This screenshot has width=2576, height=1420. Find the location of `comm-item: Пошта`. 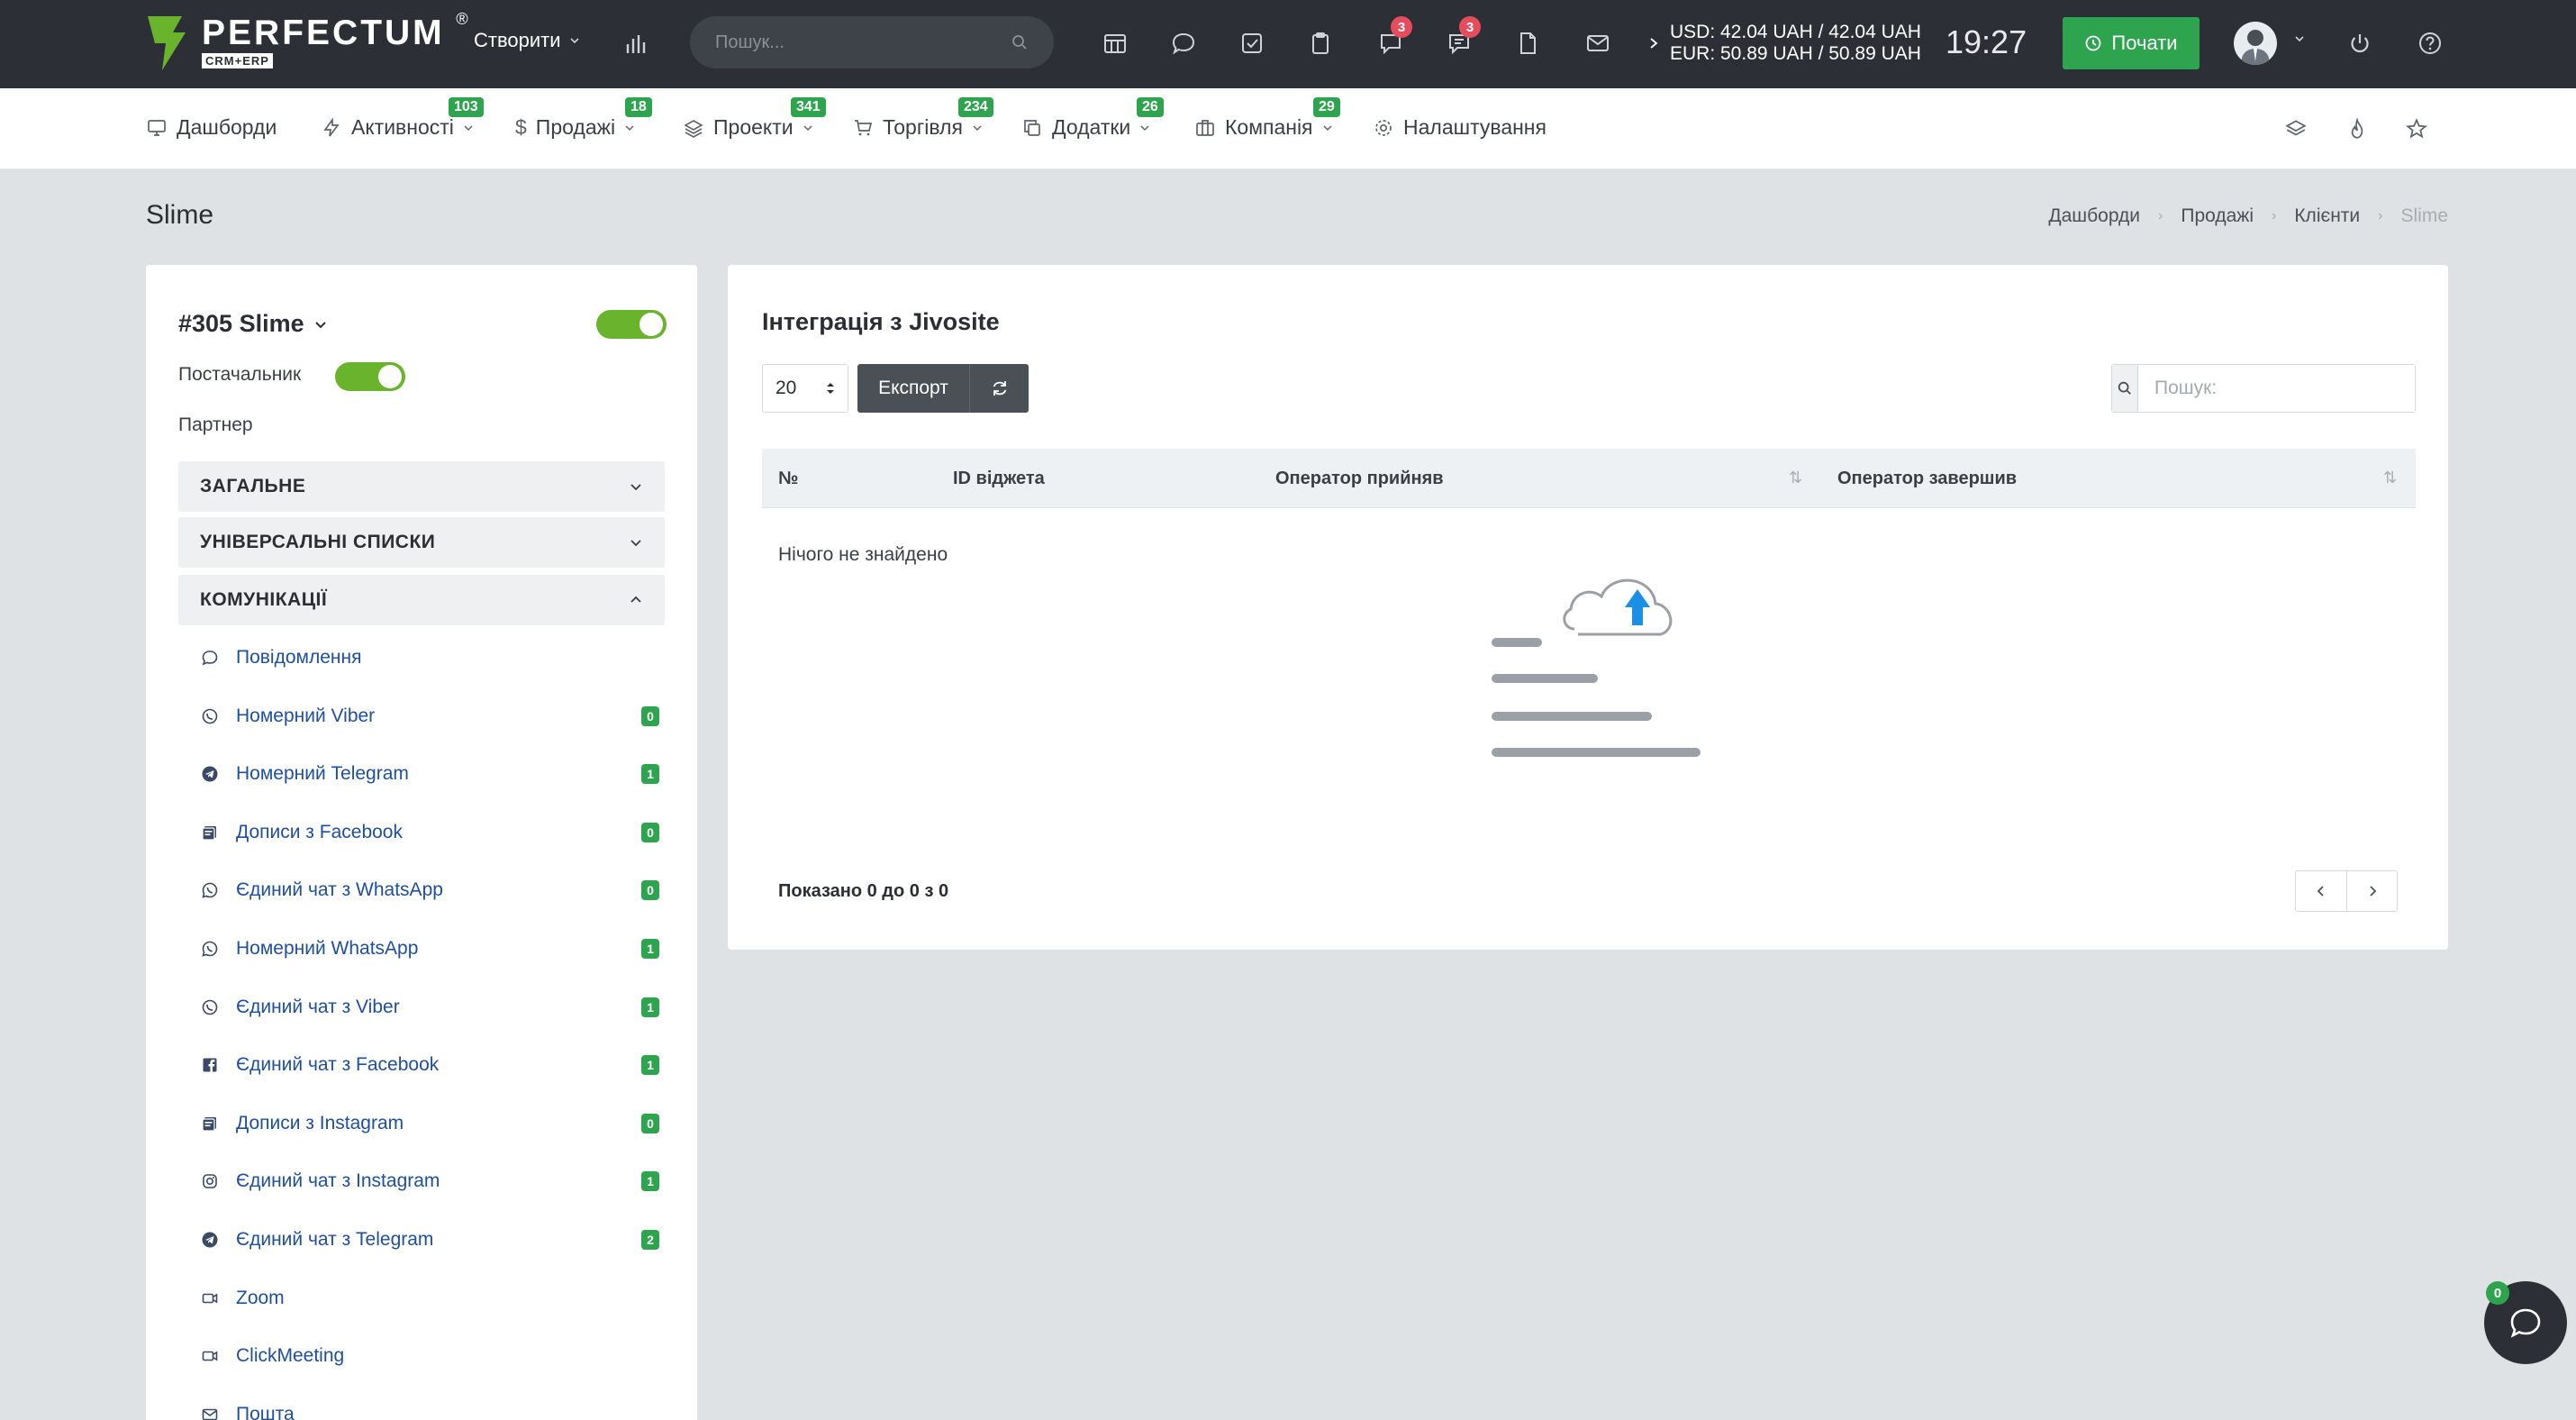

comm-item: Пошта is located at coordinates (434, 1412).